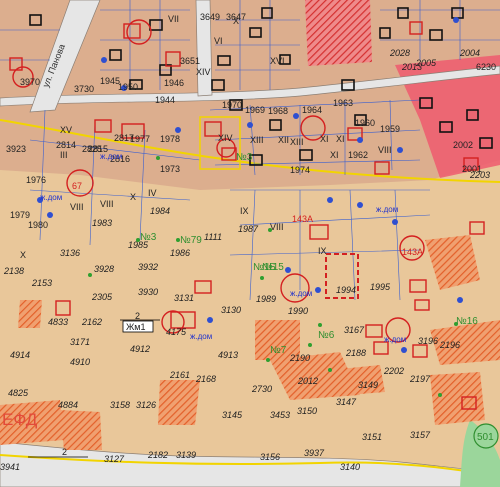 This screenshot has width=500, height=487. Describe the element at coordinates (467, 321) in the screenshot. I see `green-label: №16` at that location.